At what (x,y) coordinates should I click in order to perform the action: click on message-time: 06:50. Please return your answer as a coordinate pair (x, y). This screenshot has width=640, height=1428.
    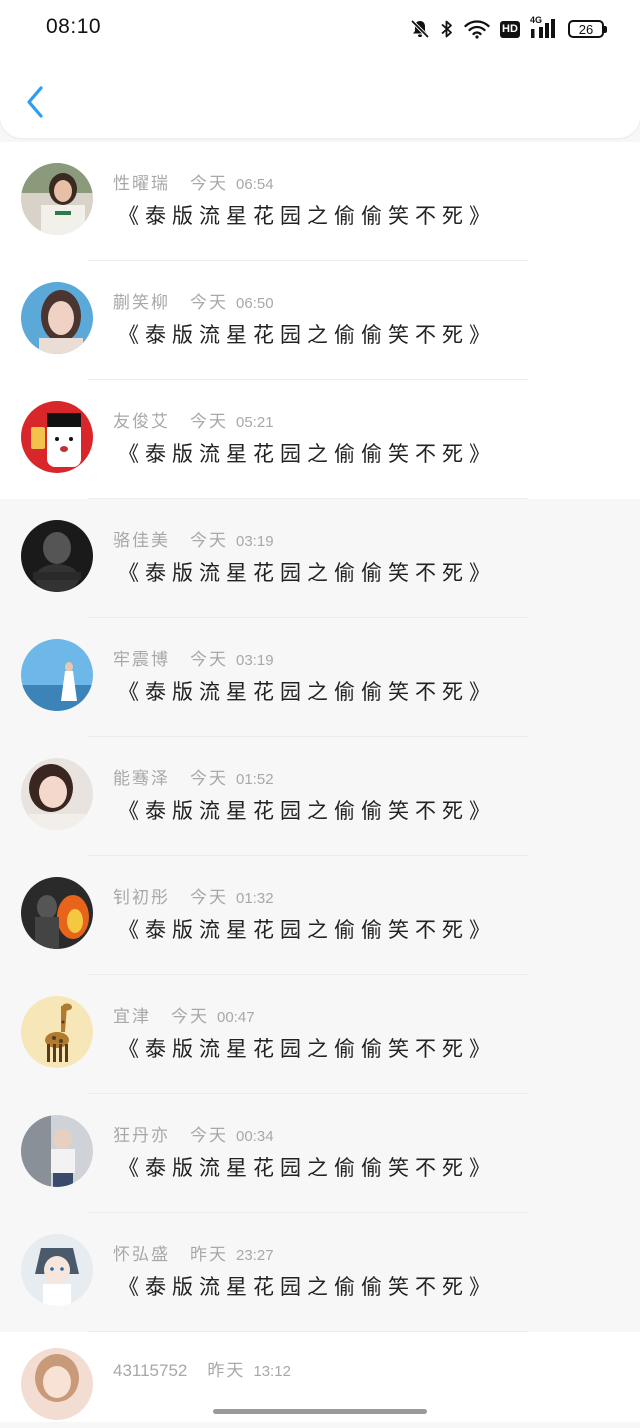
    Looking at the image, I should click on (255, 303).